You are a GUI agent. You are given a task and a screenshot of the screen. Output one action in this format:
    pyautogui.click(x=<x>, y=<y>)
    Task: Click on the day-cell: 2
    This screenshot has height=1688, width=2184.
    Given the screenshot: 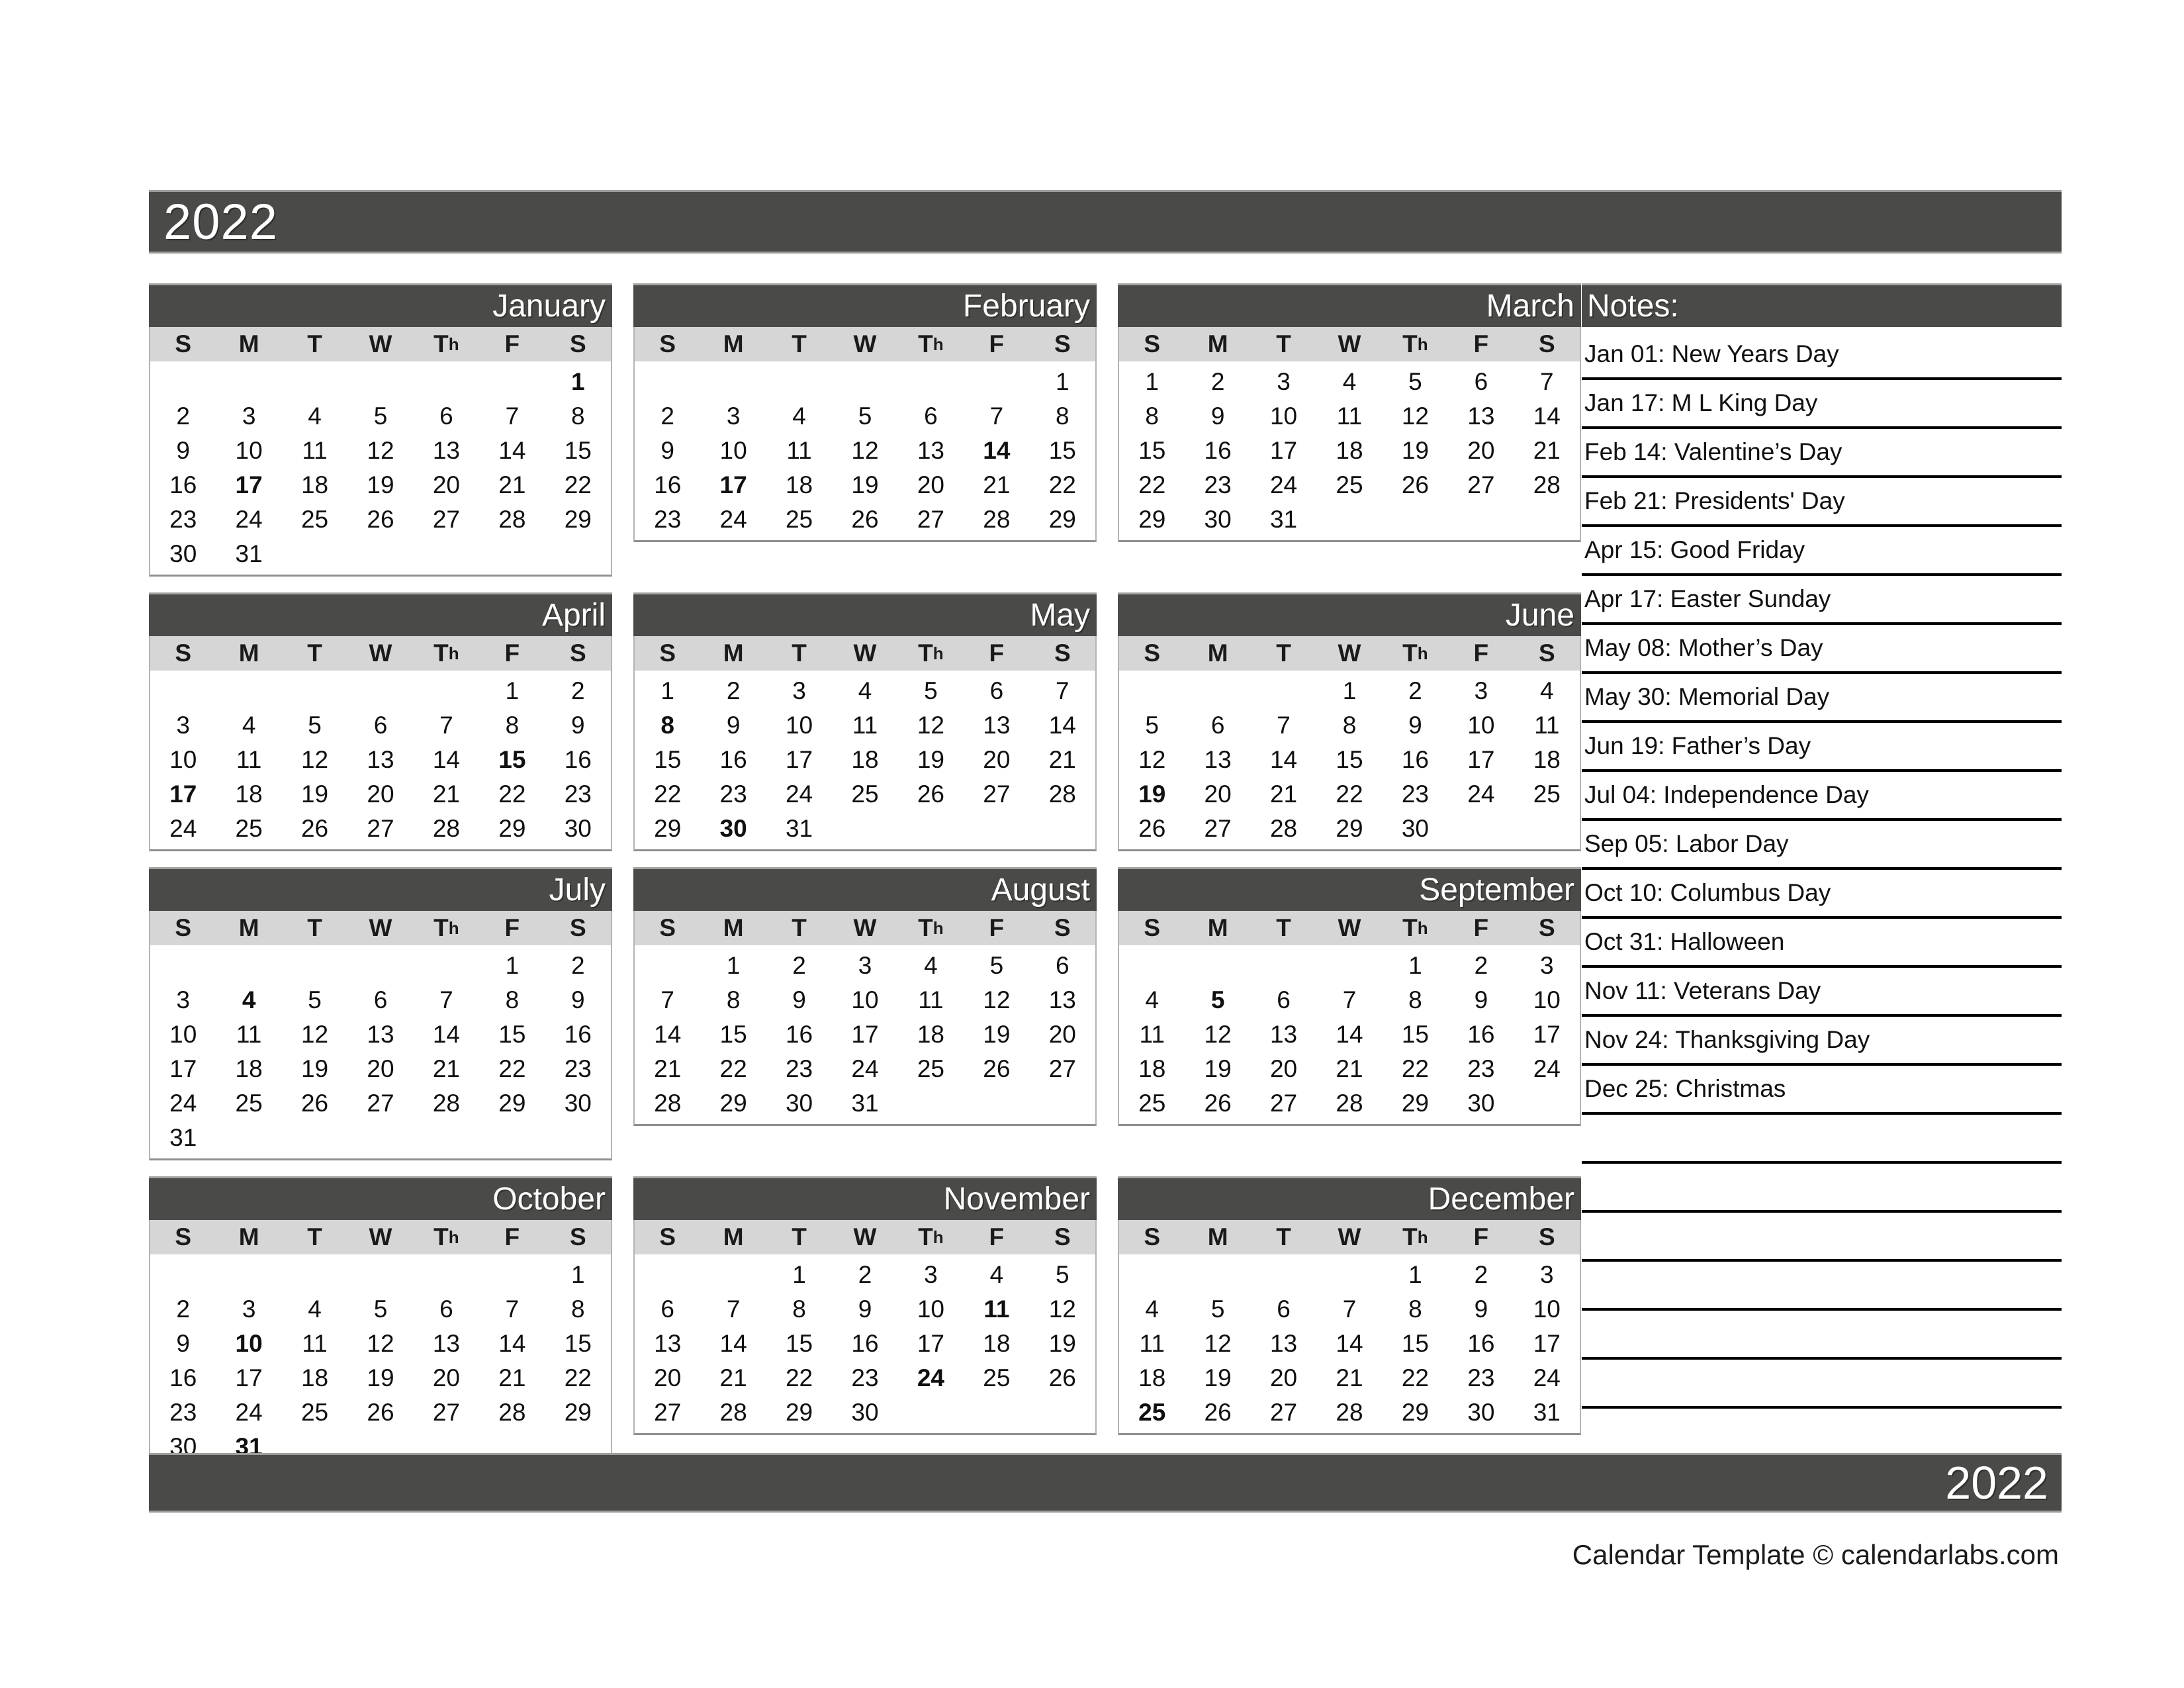 What is the action you would take?
    pyautogui.click(x=1481, y=1274)
    